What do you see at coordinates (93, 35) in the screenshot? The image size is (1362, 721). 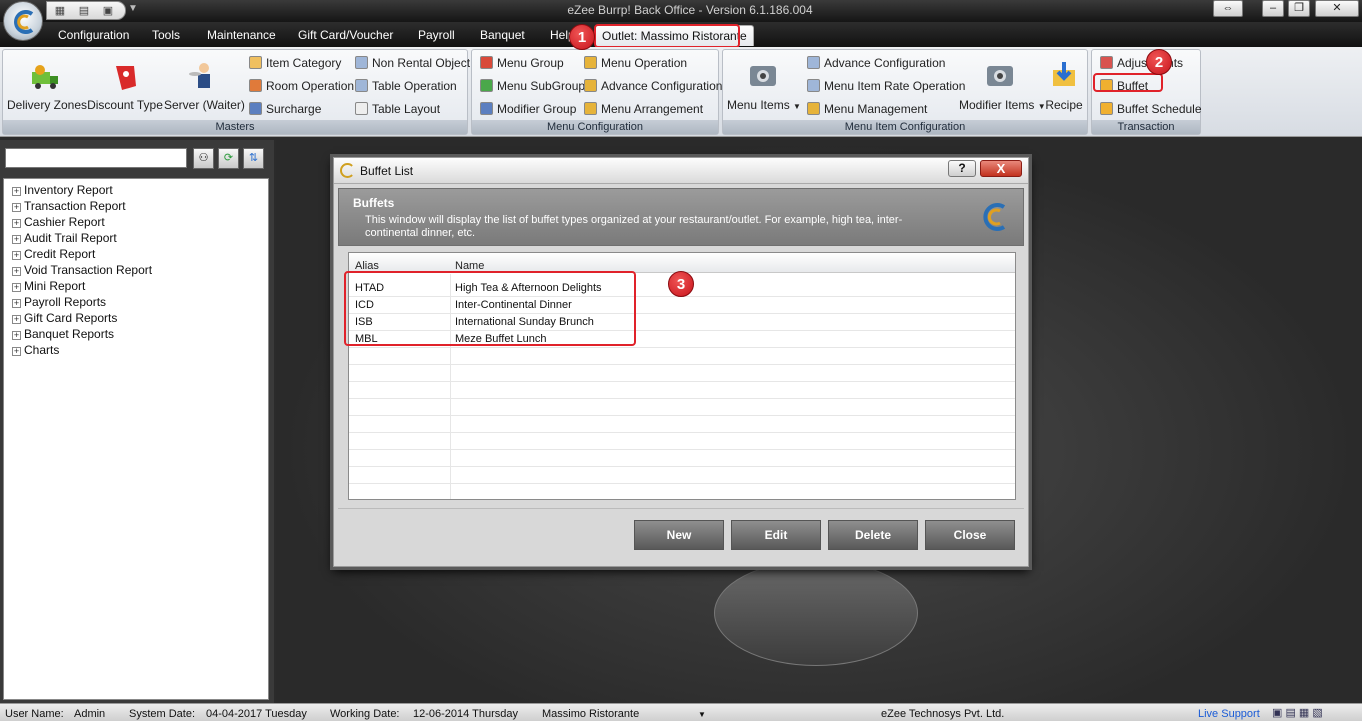 I see `menu-configuration: Configuration` at bounding box center [93, 35].